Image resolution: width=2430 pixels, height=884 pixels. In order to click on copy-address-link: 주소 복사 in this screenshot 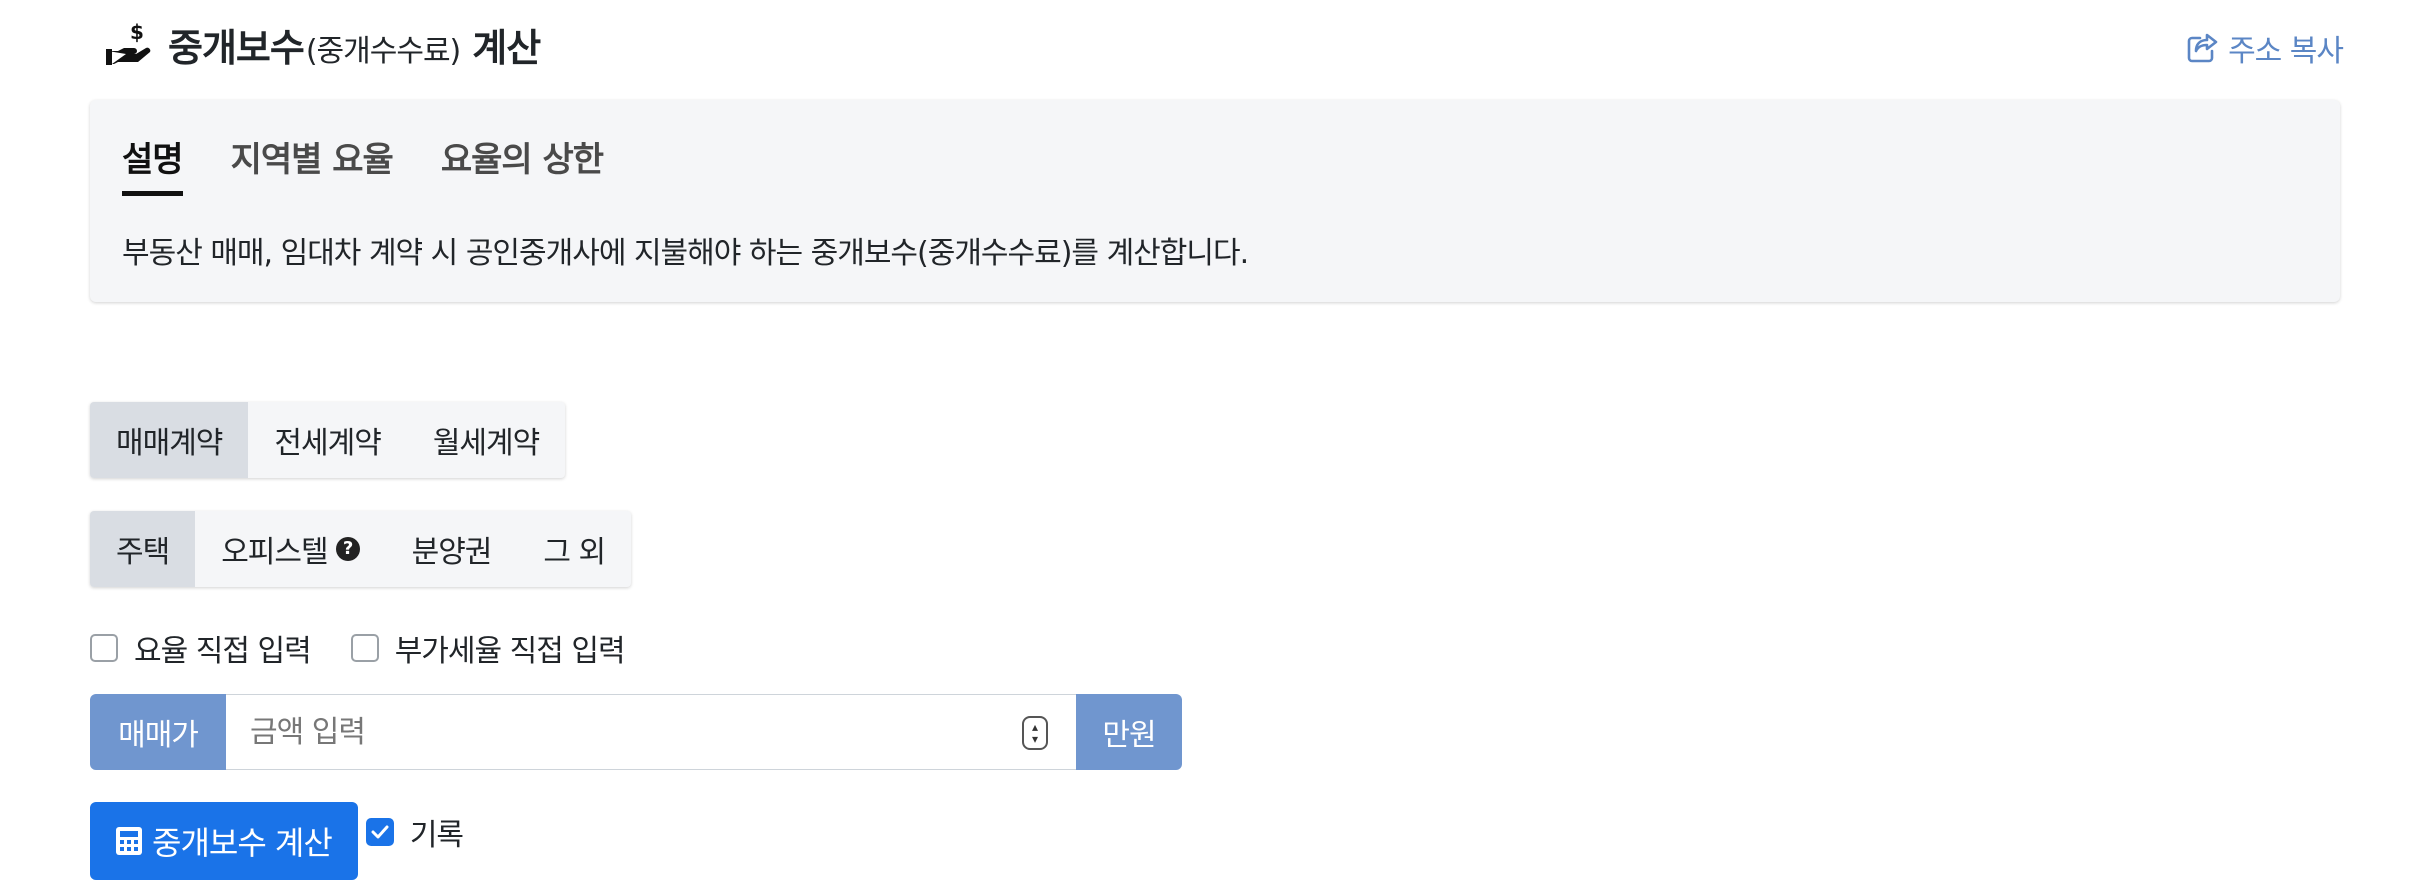, I will do `click(2264, 48)`.